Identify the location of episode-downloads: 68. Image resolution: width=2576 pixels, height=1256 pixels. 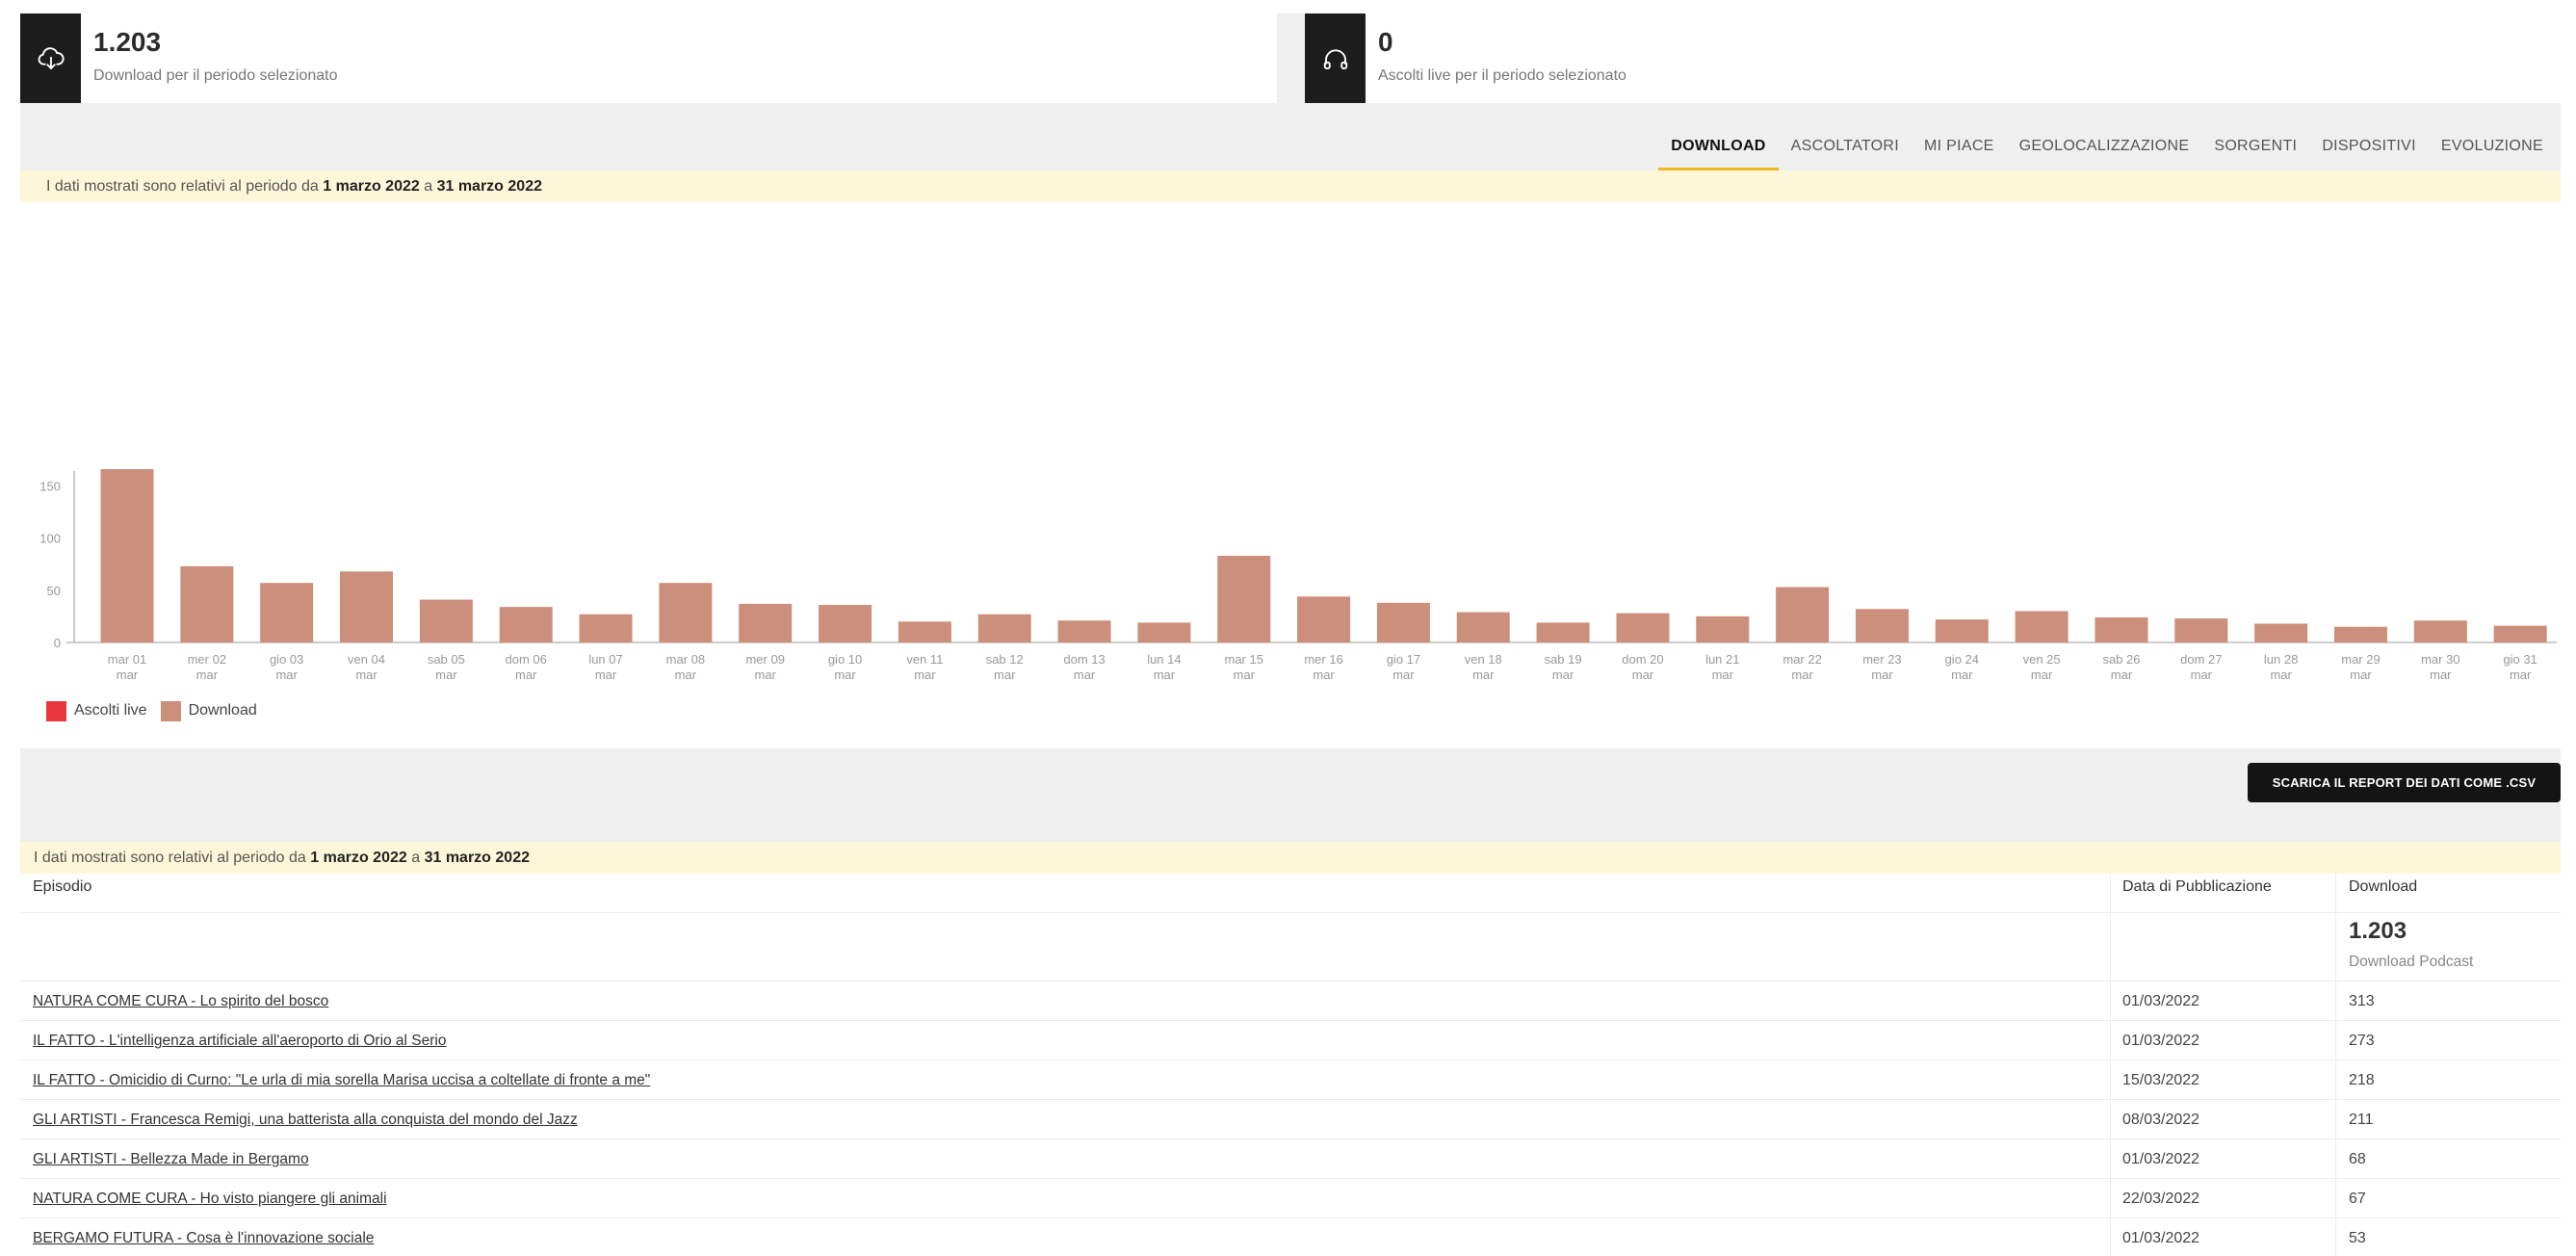
(2357, 1159).